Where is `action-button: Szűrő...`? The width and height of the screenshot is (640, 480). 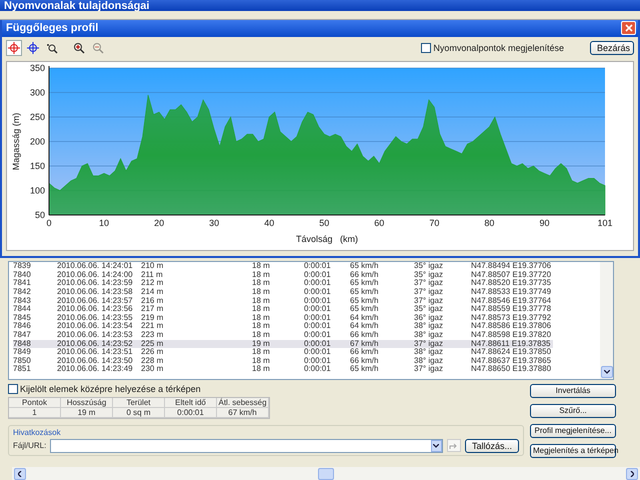
action-button: Szűrő... is located at coordinates (573, 411).